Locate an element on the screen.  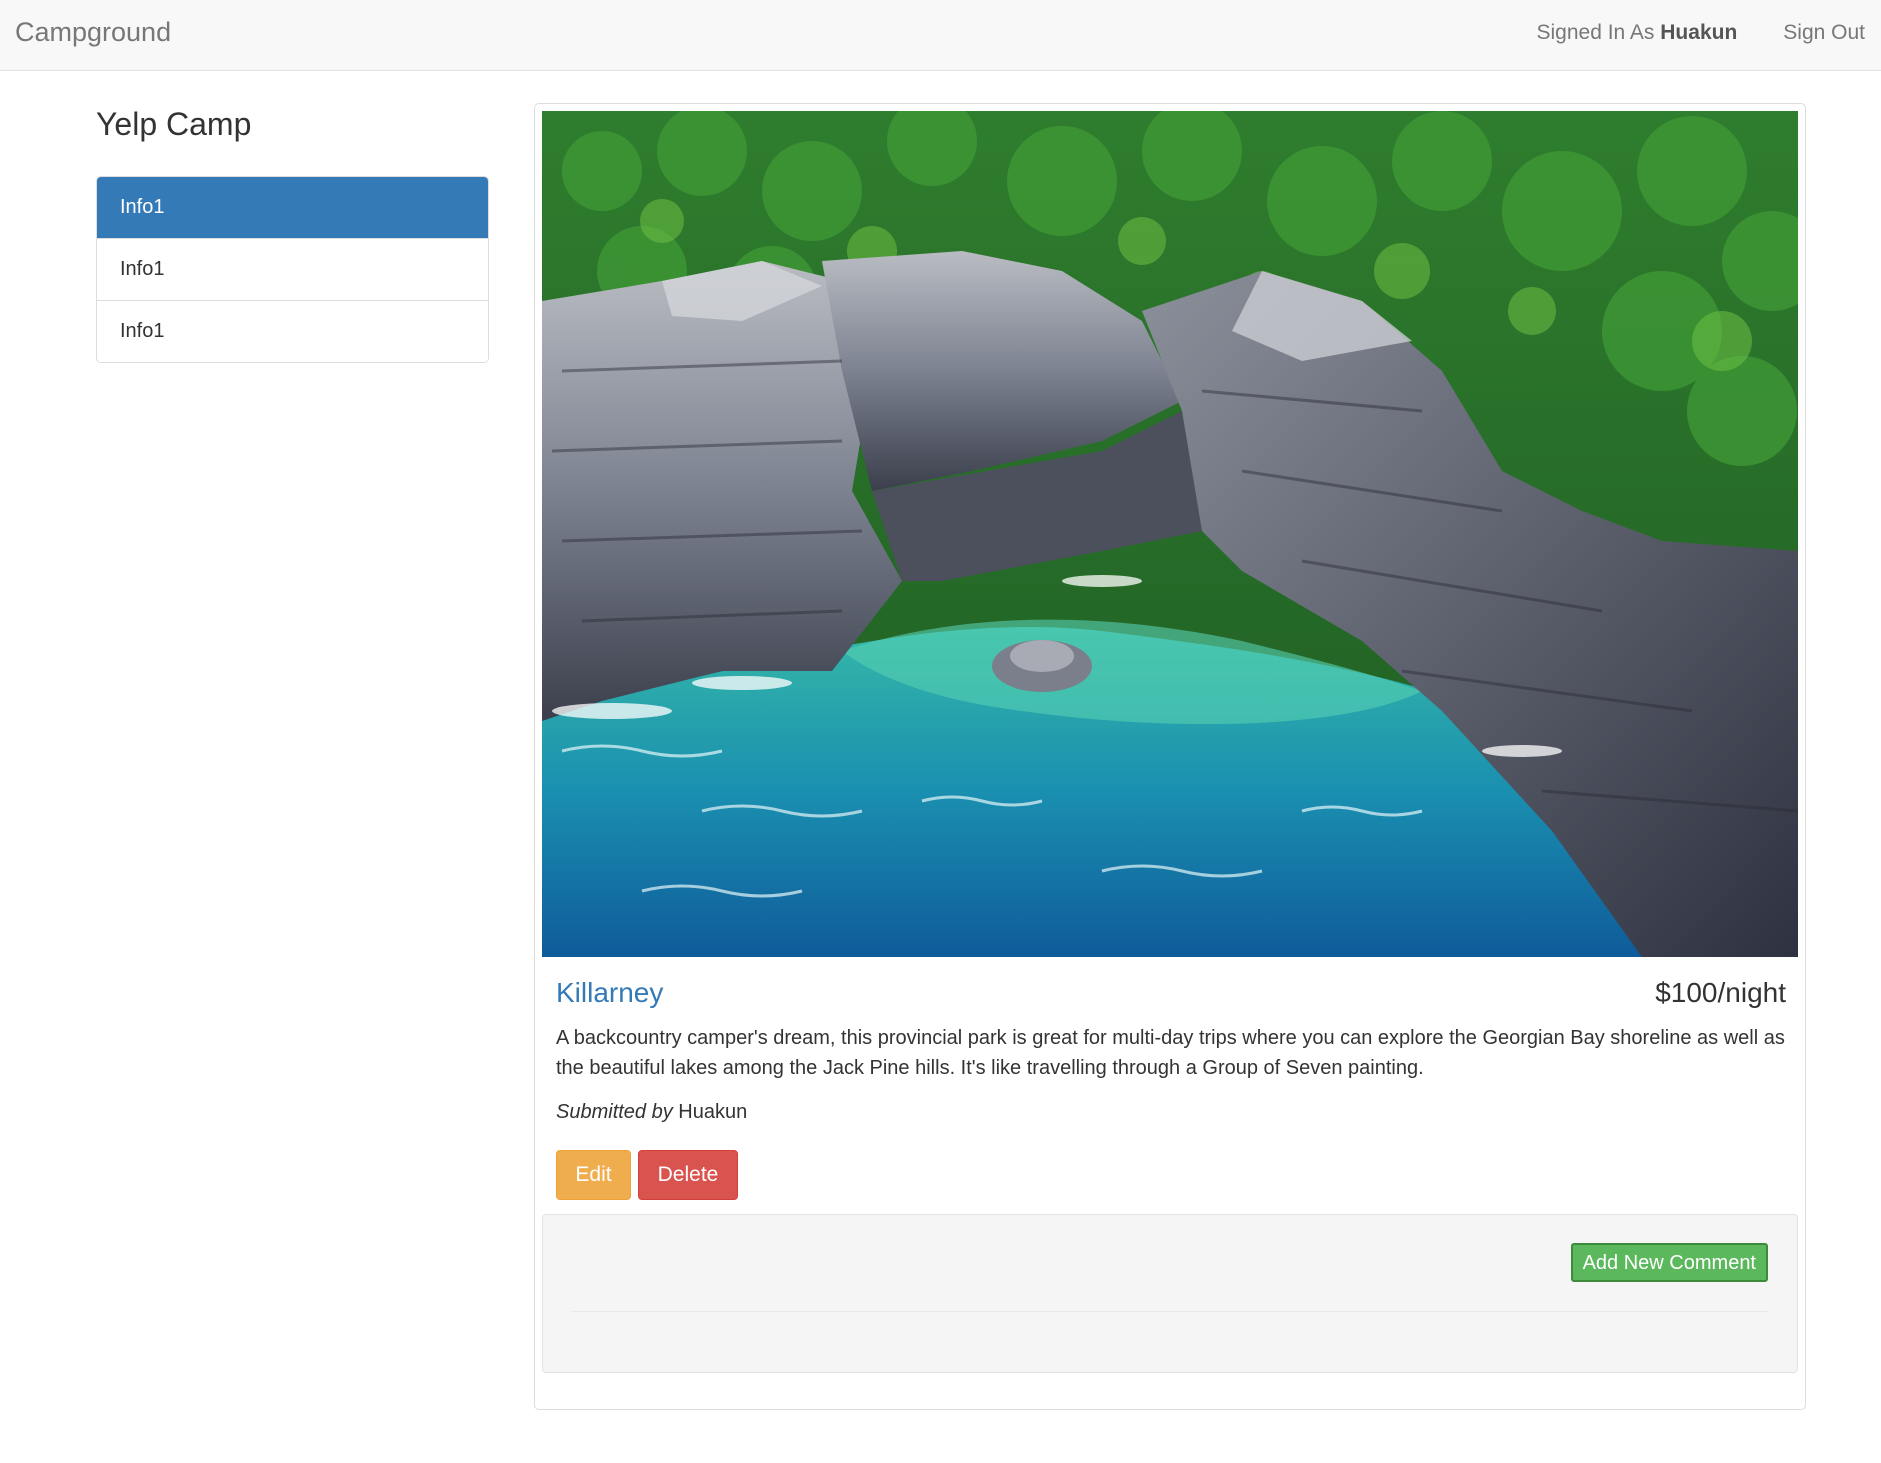
title-row: Killarney $100/night is located at coordinates (1171, 993).